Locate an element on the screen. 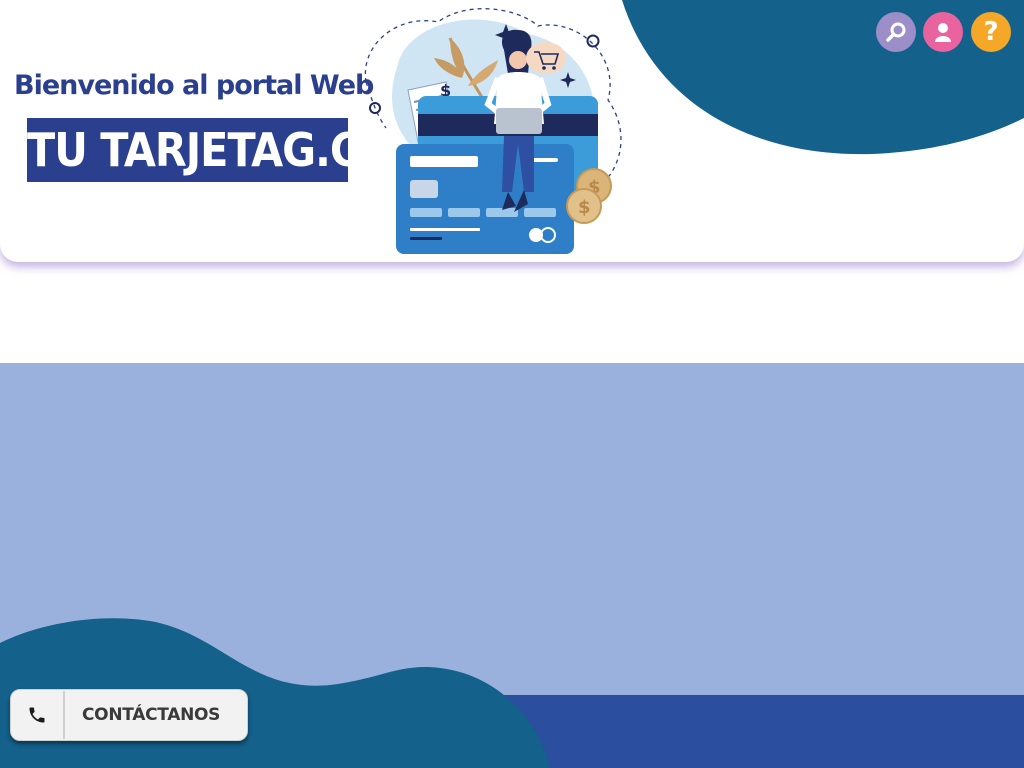 This screenshot has width=1024, height=768. contact-icon-box is located at coordinates (38, 715).